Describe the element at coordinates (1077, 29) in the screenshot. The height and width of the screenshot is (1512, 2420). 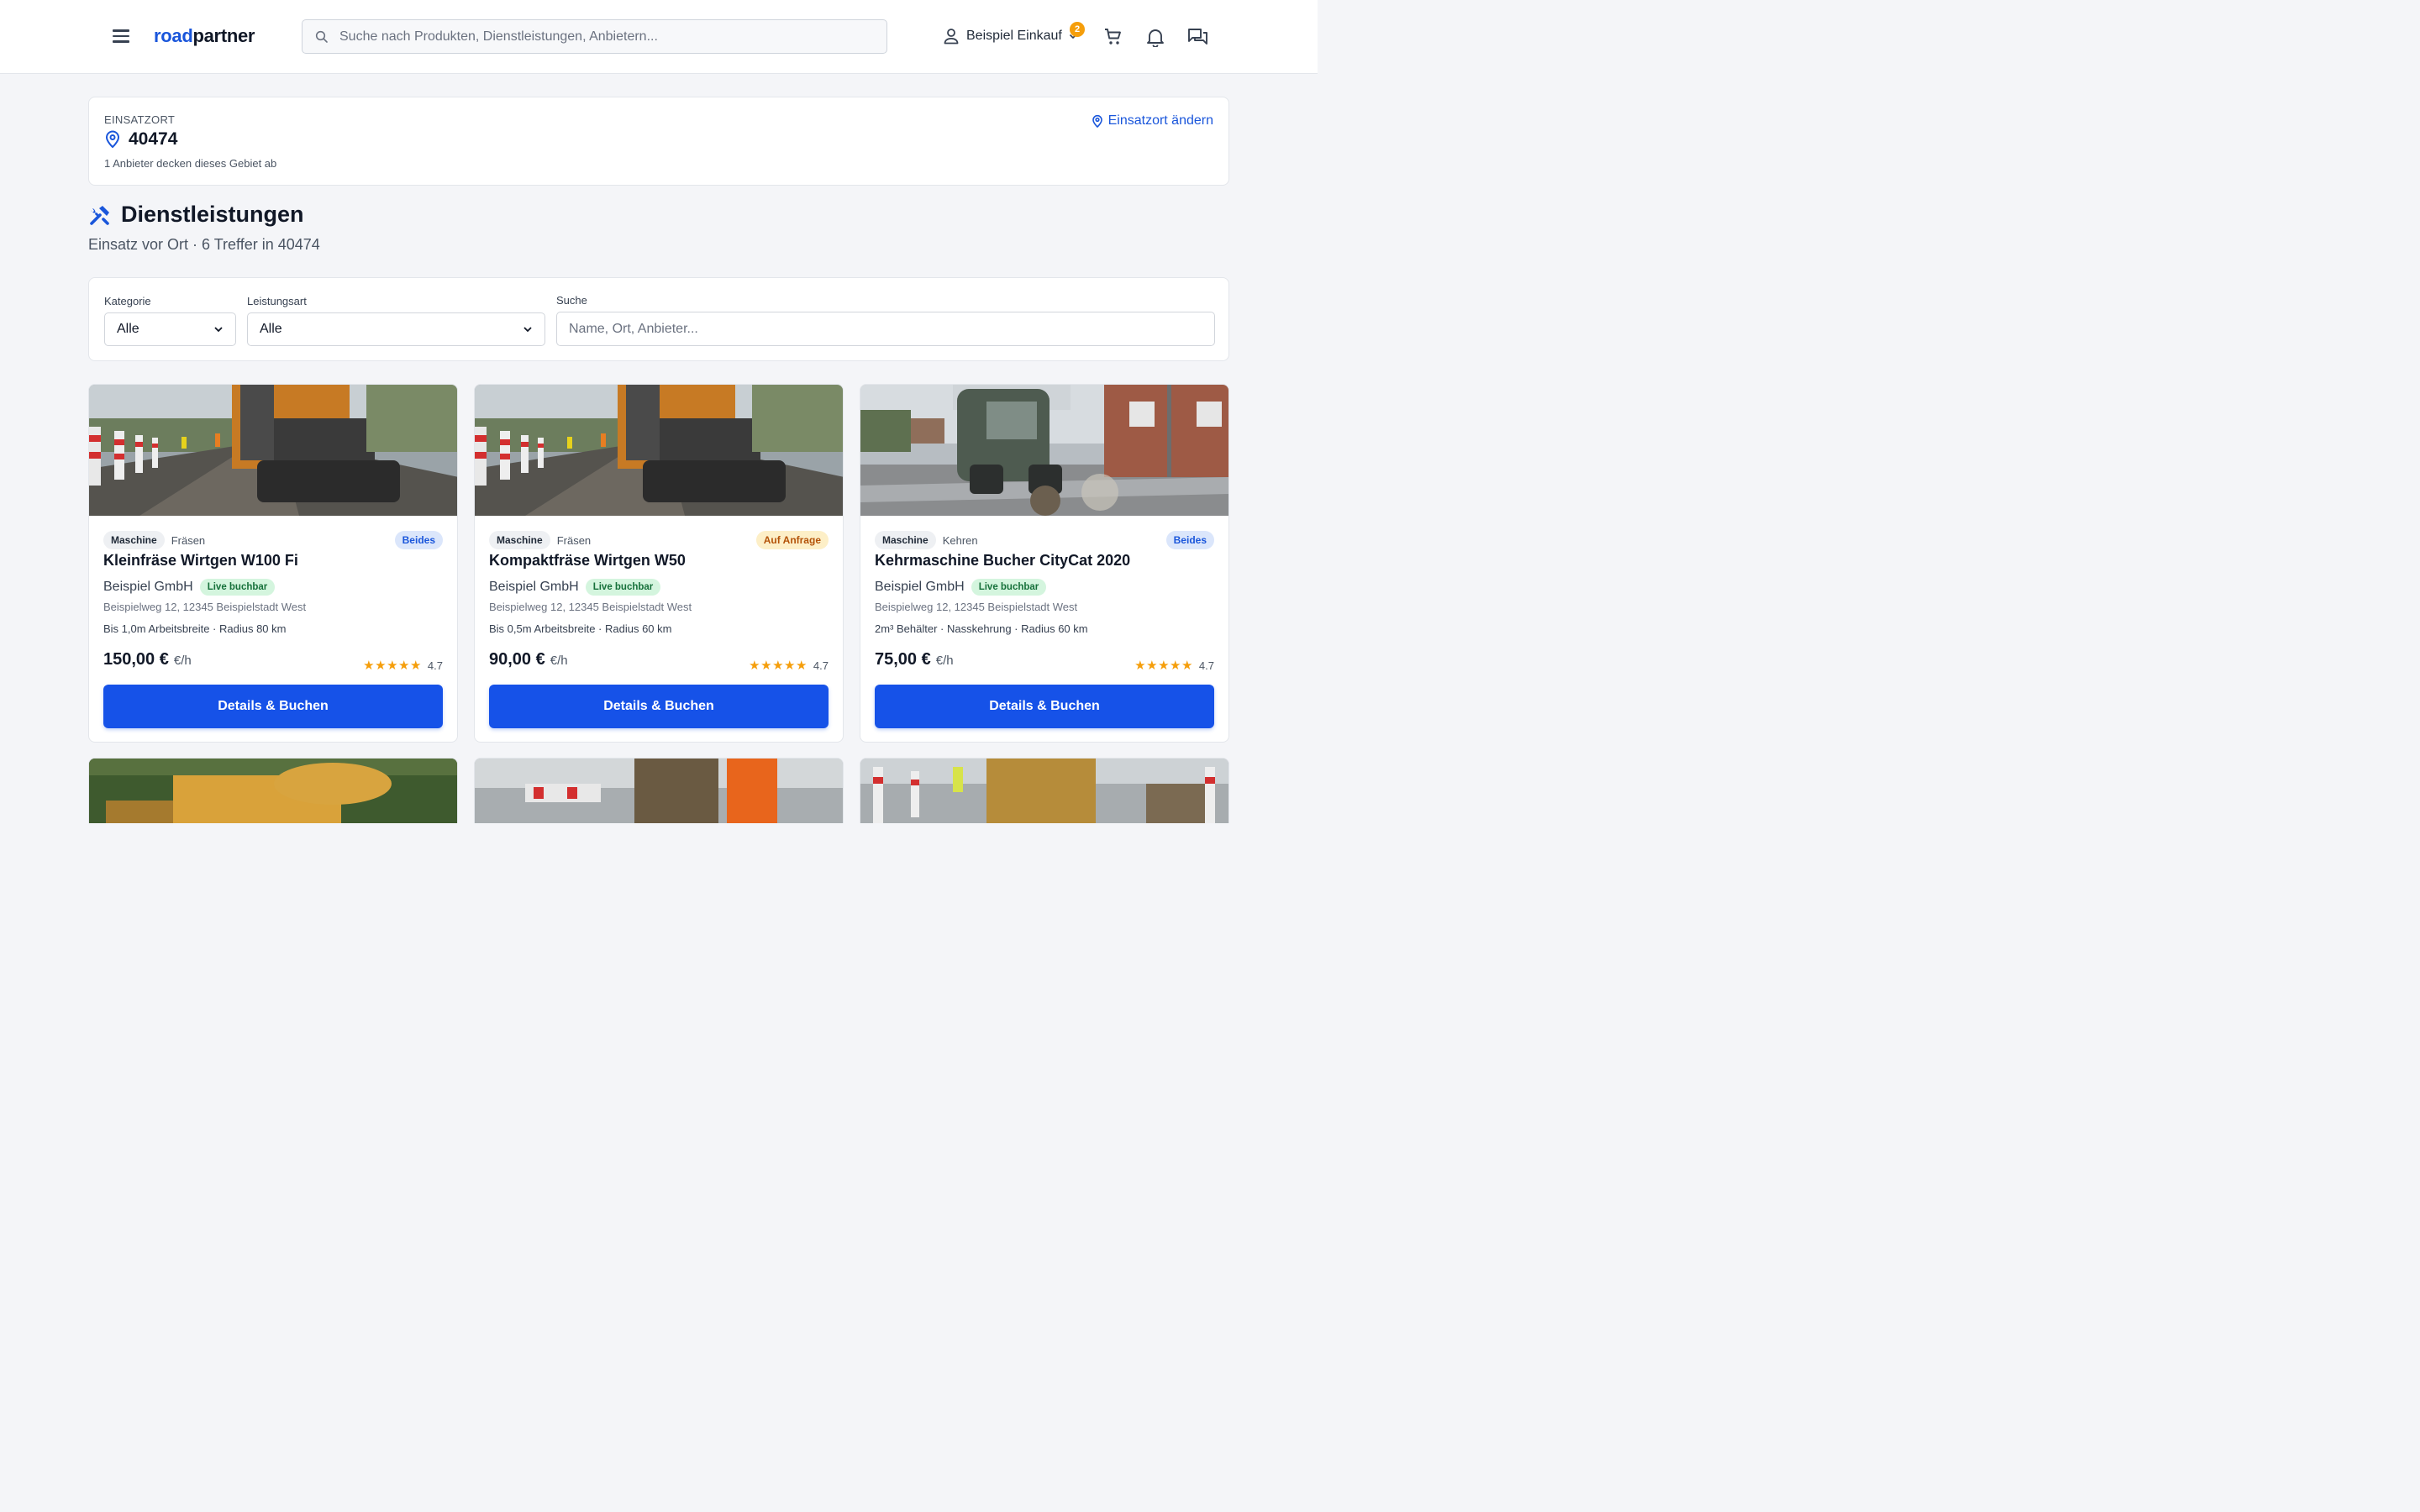
I see `notification-badge: 2` at that location.